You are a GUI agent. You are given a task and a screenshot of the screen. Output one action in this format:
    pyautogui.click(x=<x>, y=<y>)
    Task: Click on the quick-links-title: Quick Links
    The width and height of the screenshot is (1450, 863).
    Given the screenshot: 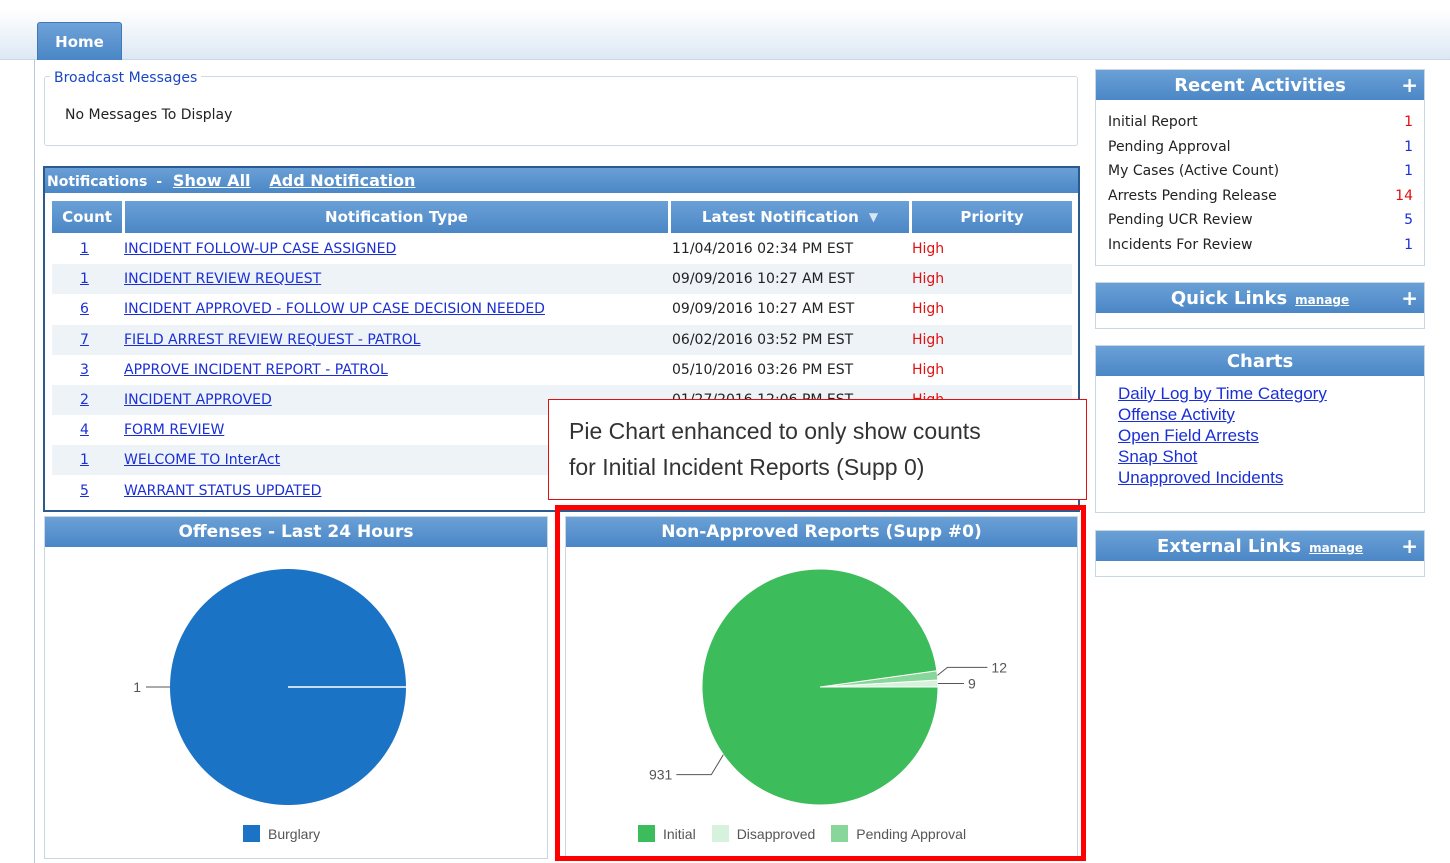 What is the action you would take?
    pyautogui.click(x=1229, y=298)
    